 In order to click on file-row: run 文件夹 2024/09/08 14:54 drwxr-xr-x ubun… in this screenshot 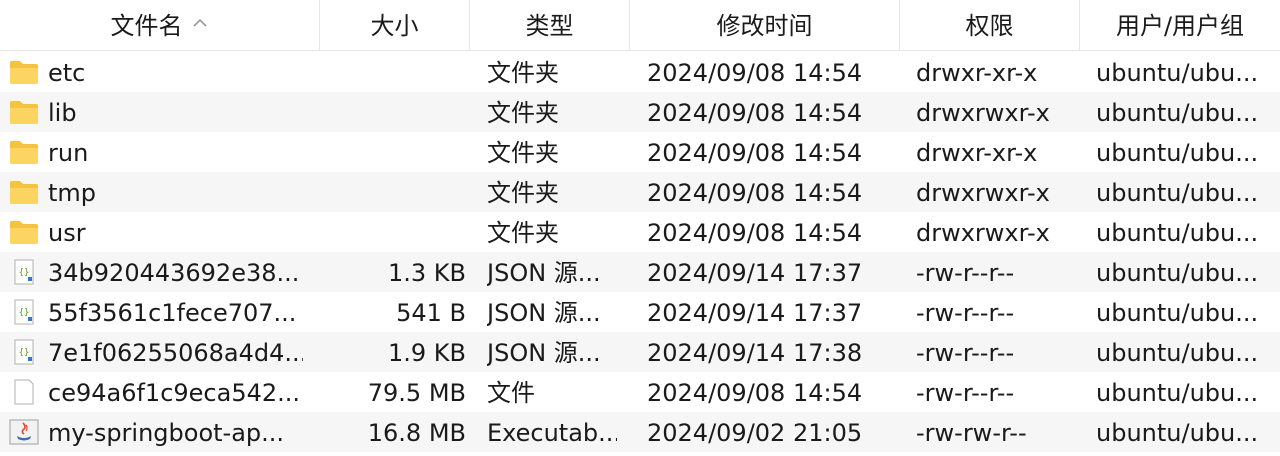, I will do `click(640, 152)`.